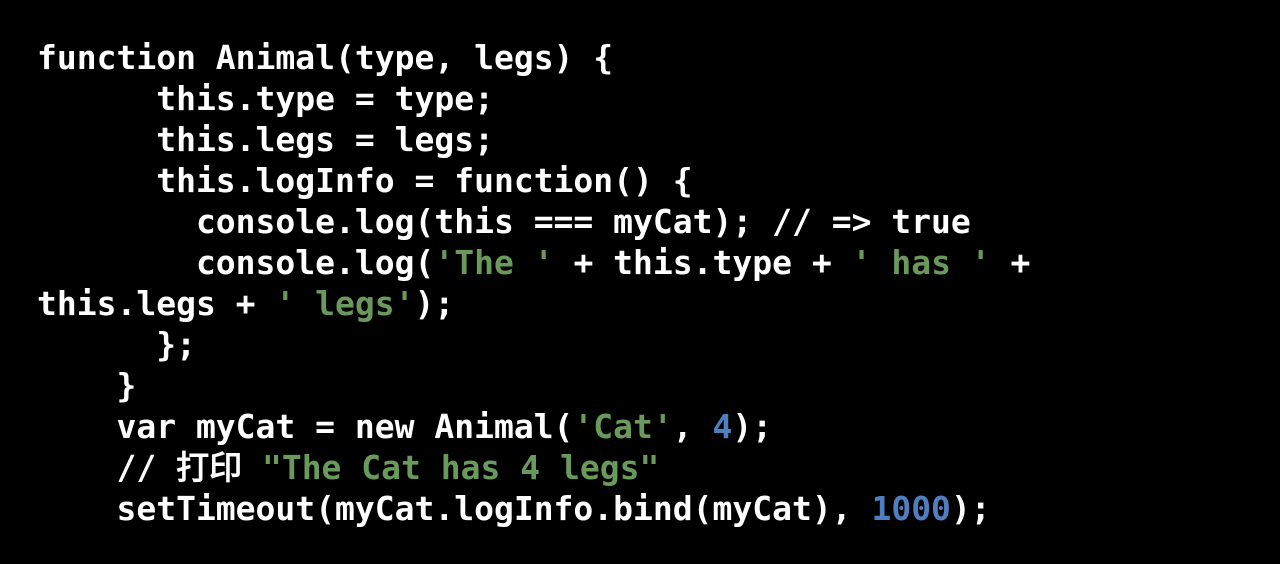 Image resolution: width=1280 pixels, height=564 pixels. I want to click on code-token: }, so click(87, 385).